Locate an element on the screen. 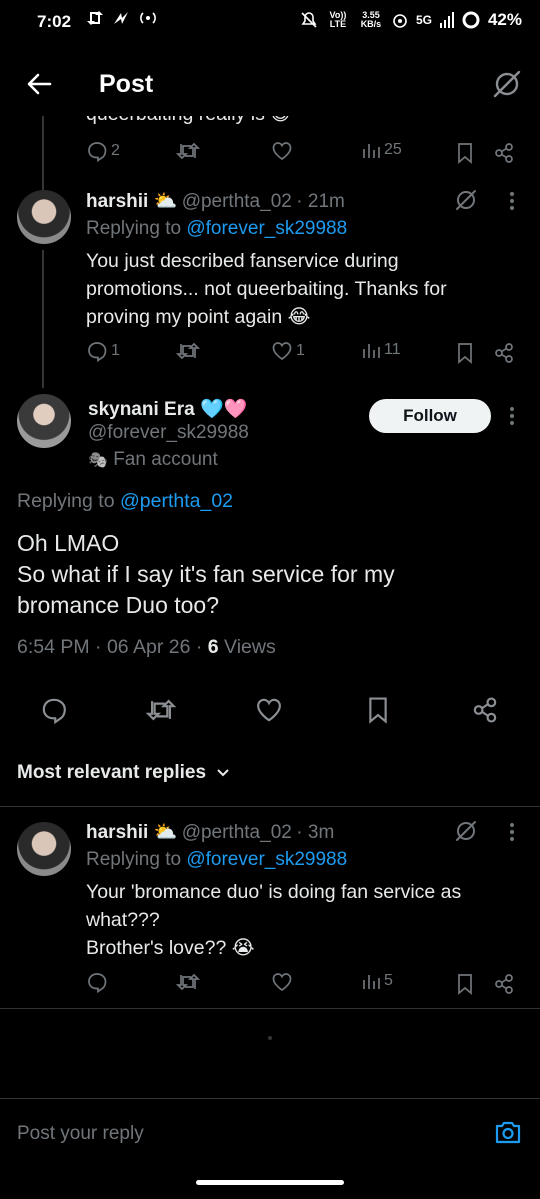 The height and width of the screenshot is (1199, 540). reply1-header: harshii ⛅ @perthta_02 · 21m is located at coordinates (215, 201).